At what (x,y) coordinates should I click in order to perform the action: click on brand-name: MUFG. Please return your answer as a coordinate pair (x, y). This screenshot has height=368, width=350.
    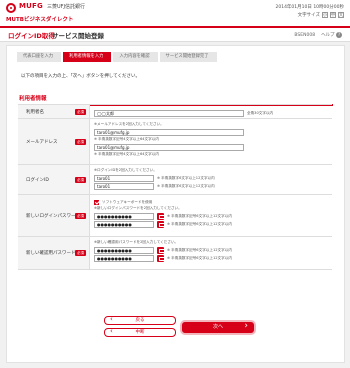
    Looking at the image, I should click on (31, 6).